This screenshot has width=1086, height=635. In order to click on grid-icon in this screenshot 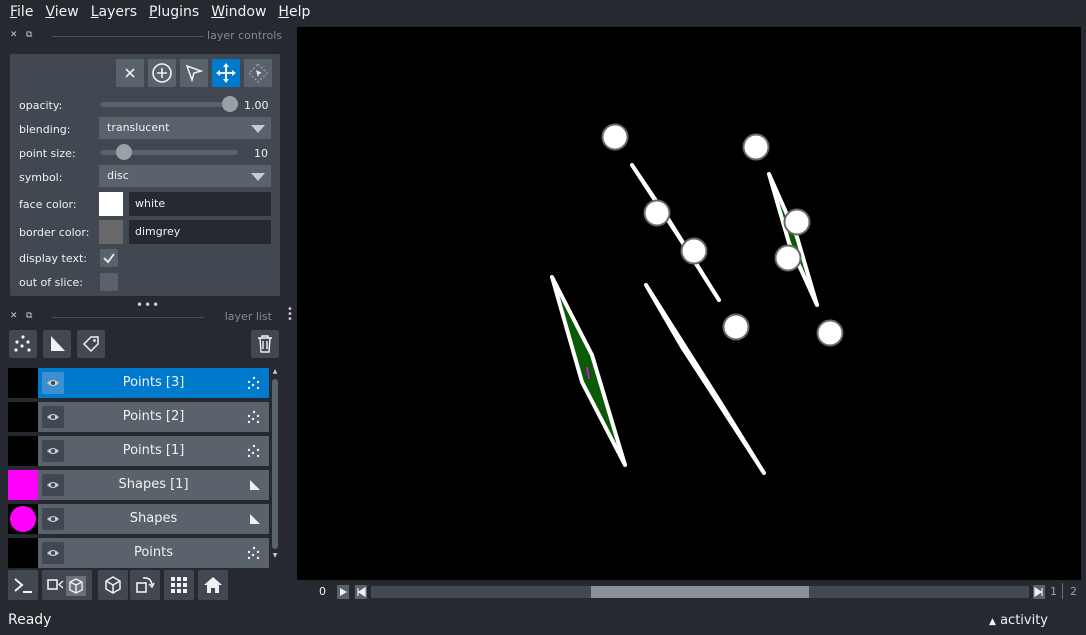, I will do `click(179, 585)`.